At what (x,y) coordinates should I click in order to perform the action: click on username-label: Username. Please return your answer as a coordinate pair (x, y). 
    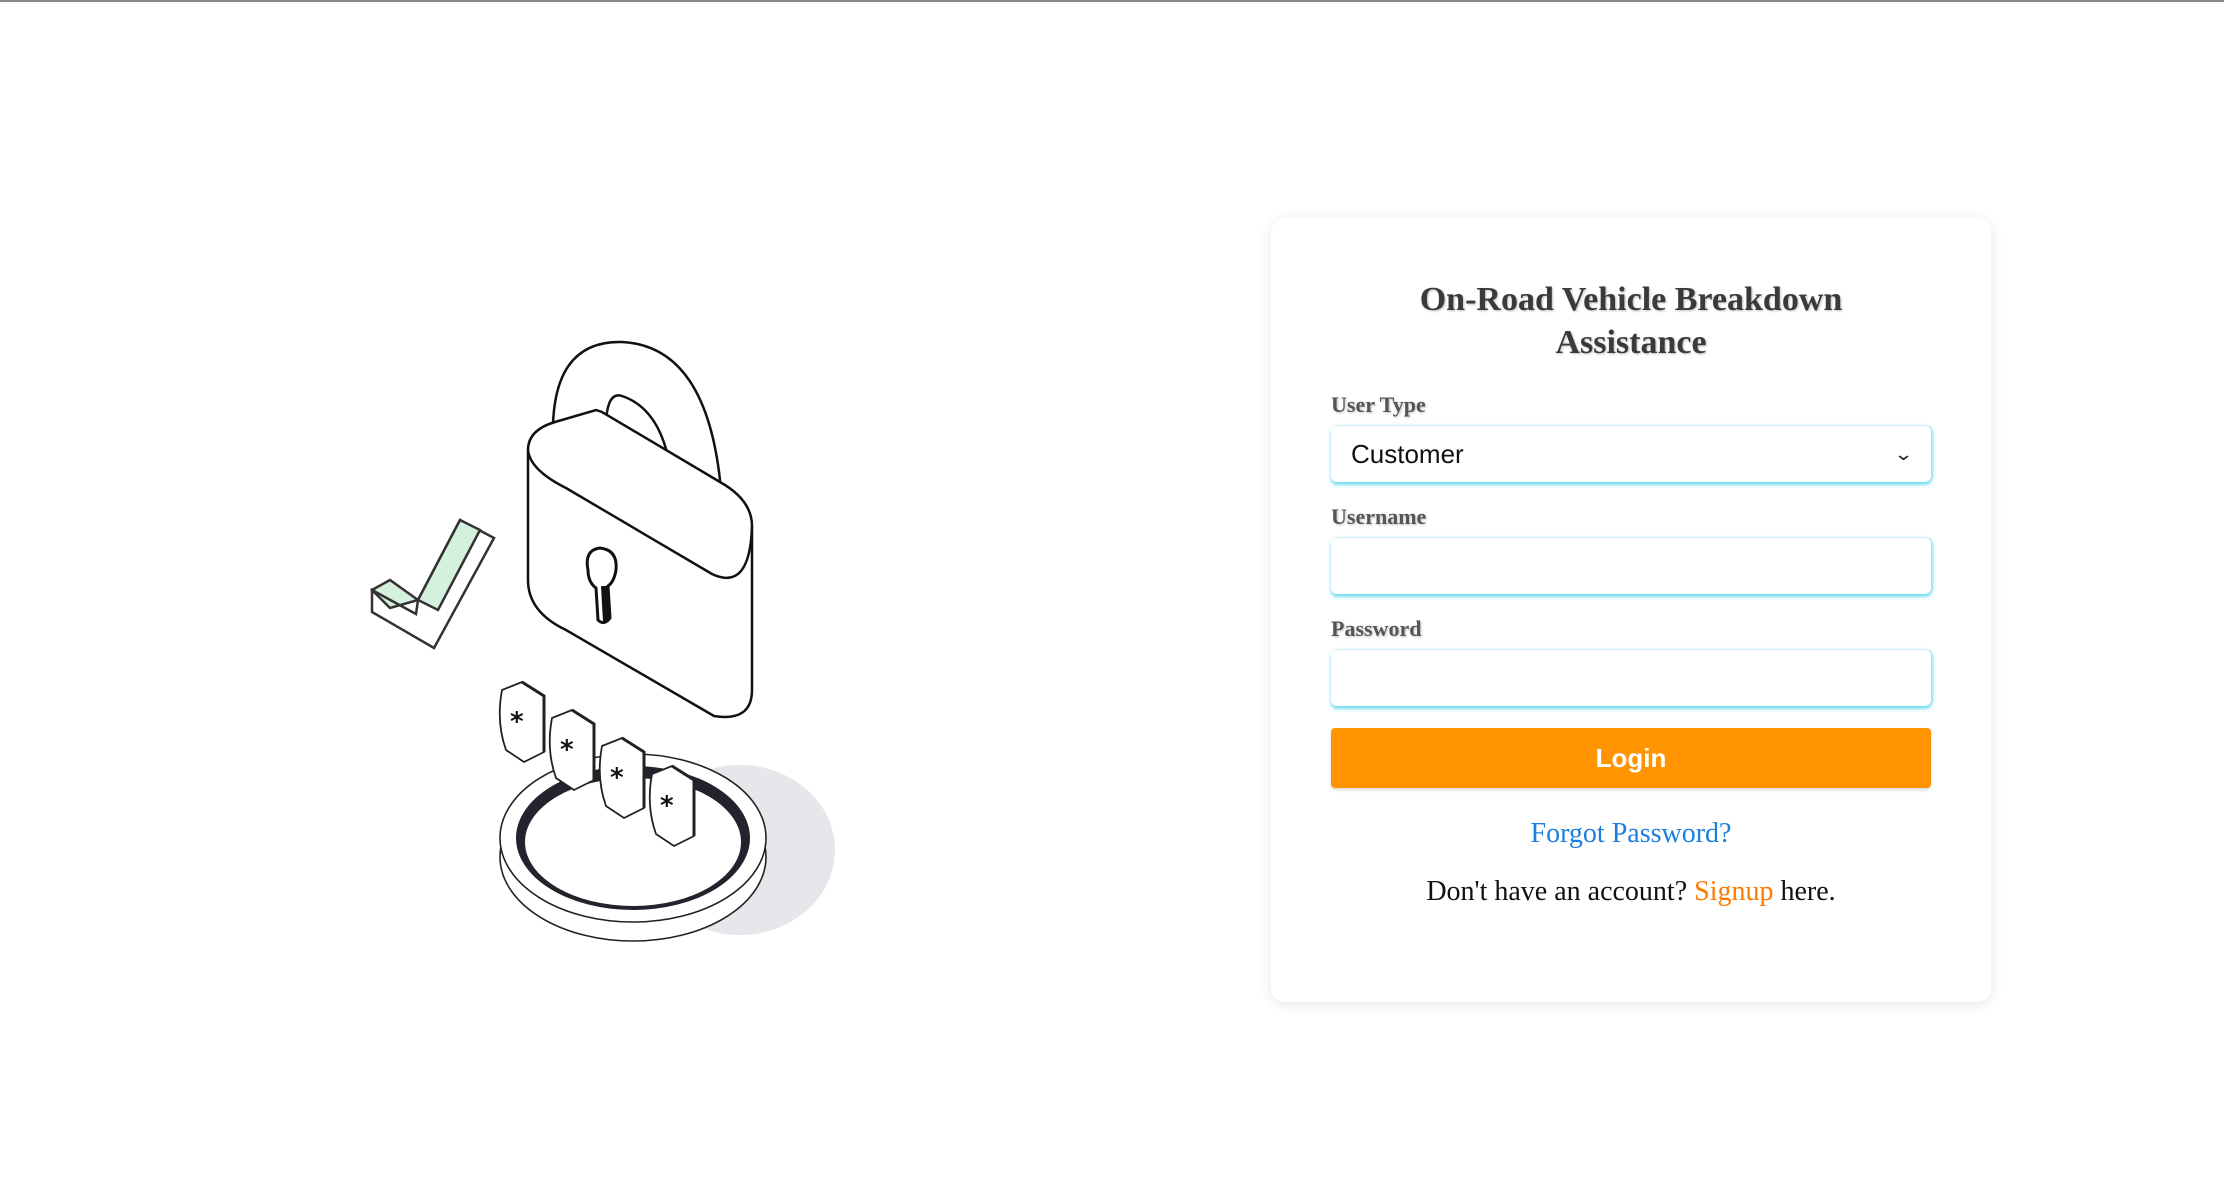
    Looking at the image, I should click on (1379, 516).